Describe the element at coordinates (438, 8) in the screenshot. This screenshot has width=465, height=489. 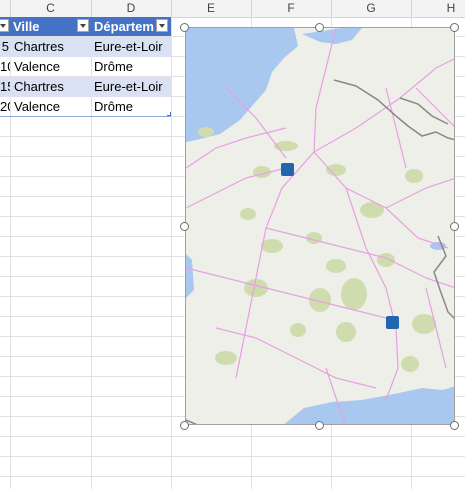
I see `column-header-h: H` at that location.